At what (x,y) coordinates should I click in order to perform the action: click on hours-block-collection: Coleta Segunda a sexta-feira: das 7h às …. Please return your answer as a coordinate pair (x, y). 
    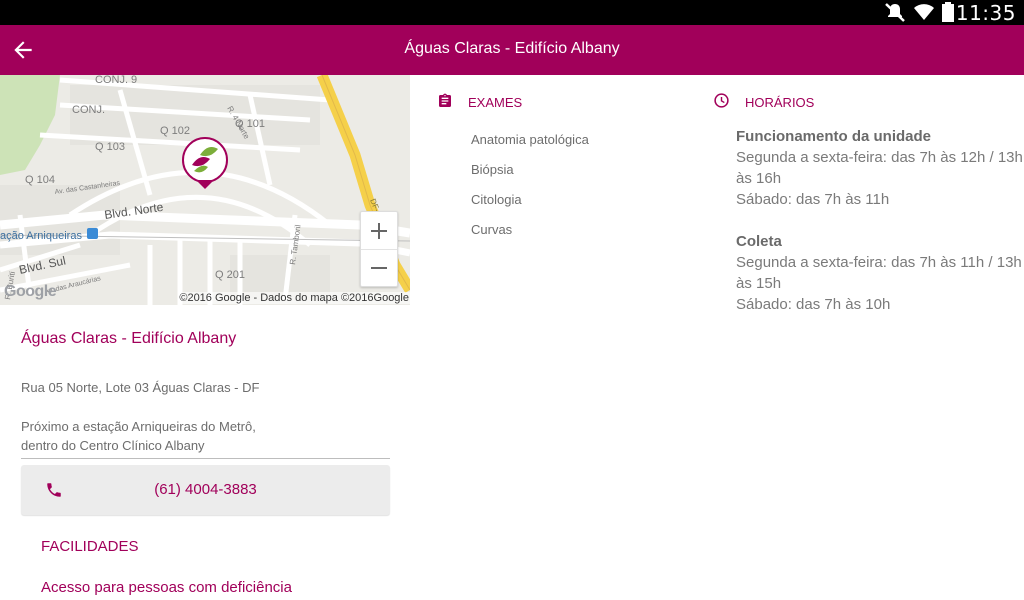
    Looking at the image, I should click on (879, 273).